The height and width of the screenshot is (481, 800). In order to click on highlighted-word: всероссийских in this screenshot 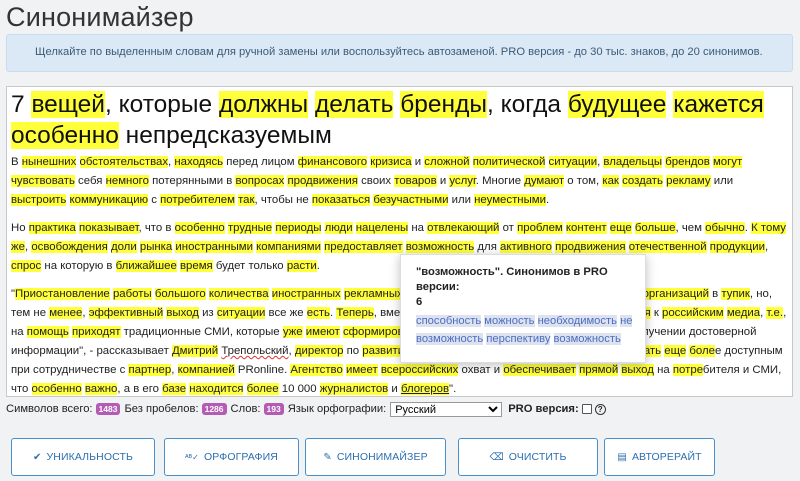, I will do `click(419, 370)`.